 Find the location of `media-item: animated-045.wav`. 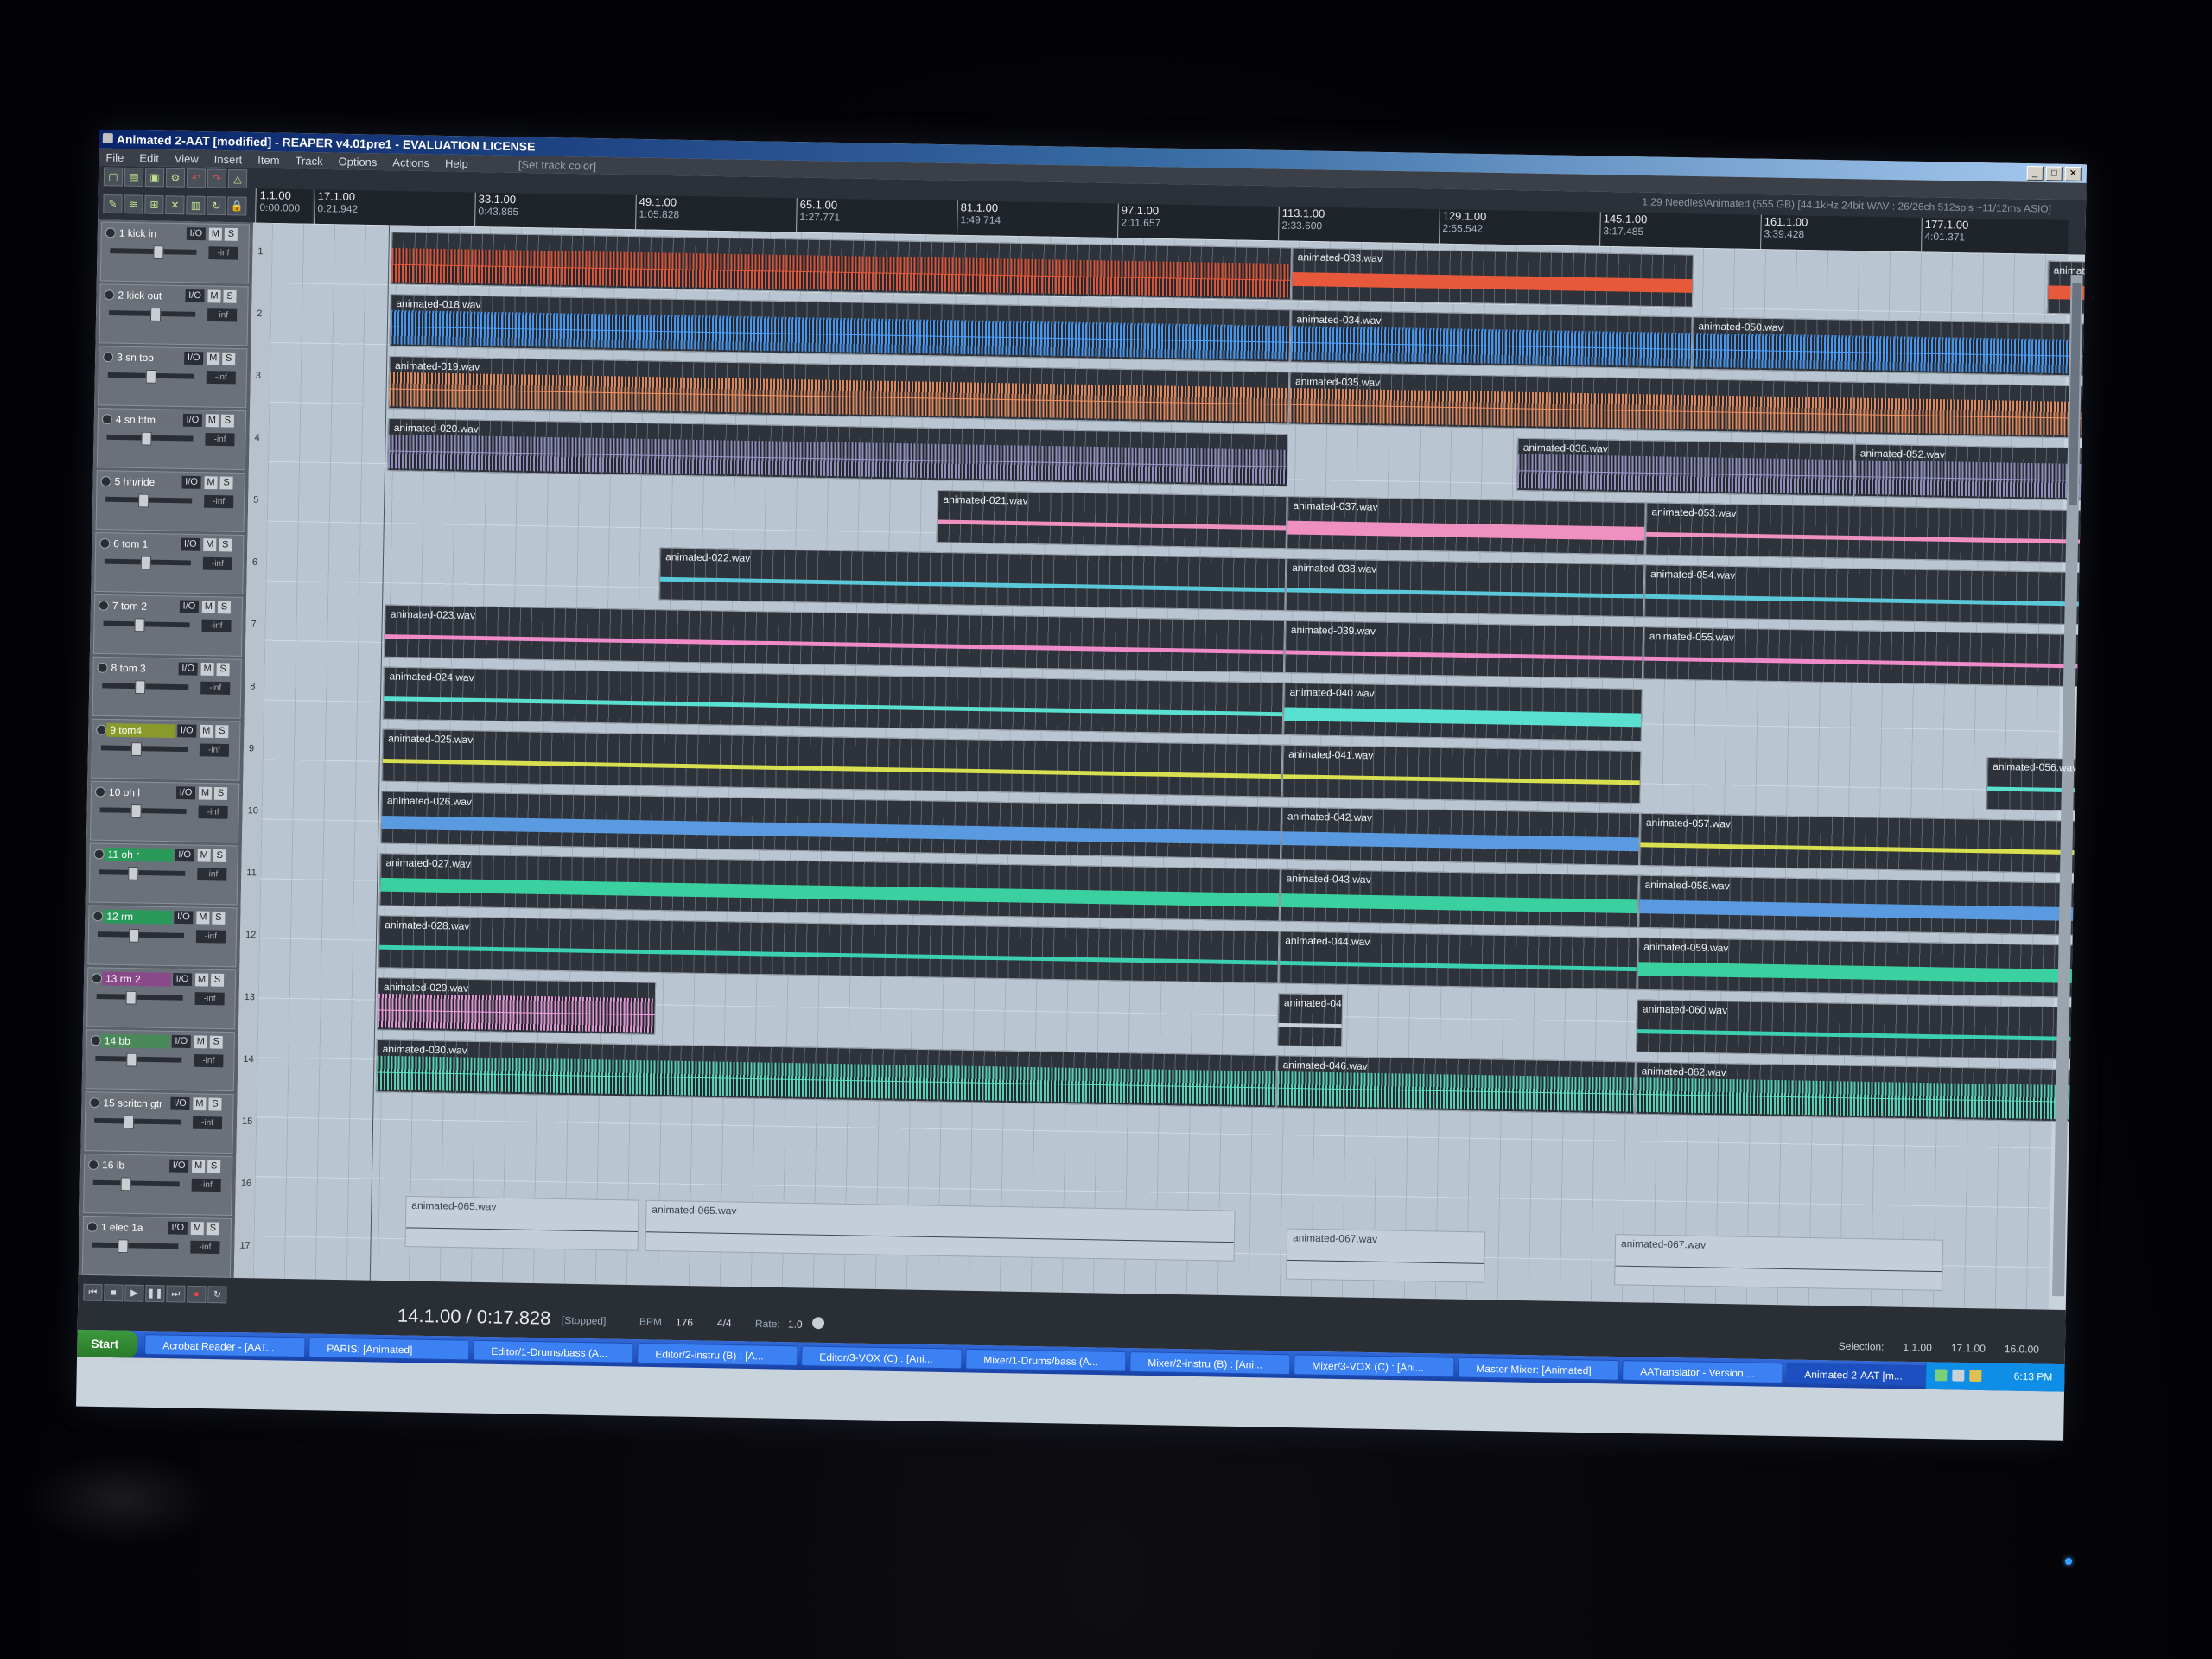

media-item: animated-045.wav is located at coordinates (1310, 1020).